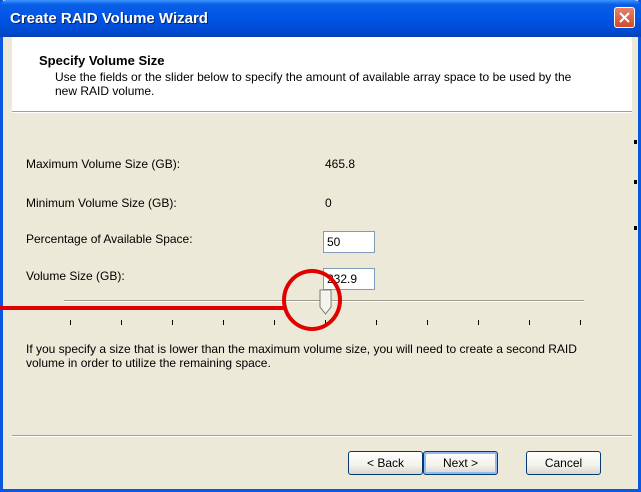  I want to click on max-size-value: 465.8, so click(340, 164).